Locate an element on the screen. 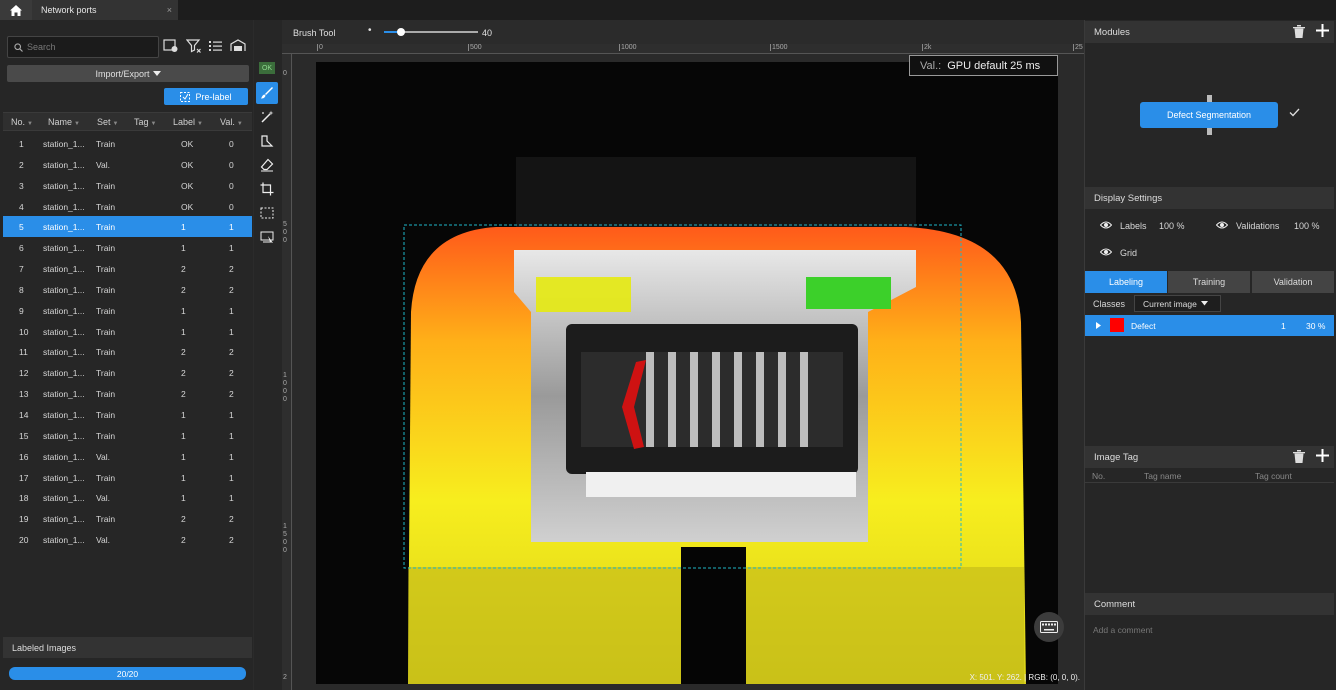  brush-tool-button is located at coordinates (267, 93).